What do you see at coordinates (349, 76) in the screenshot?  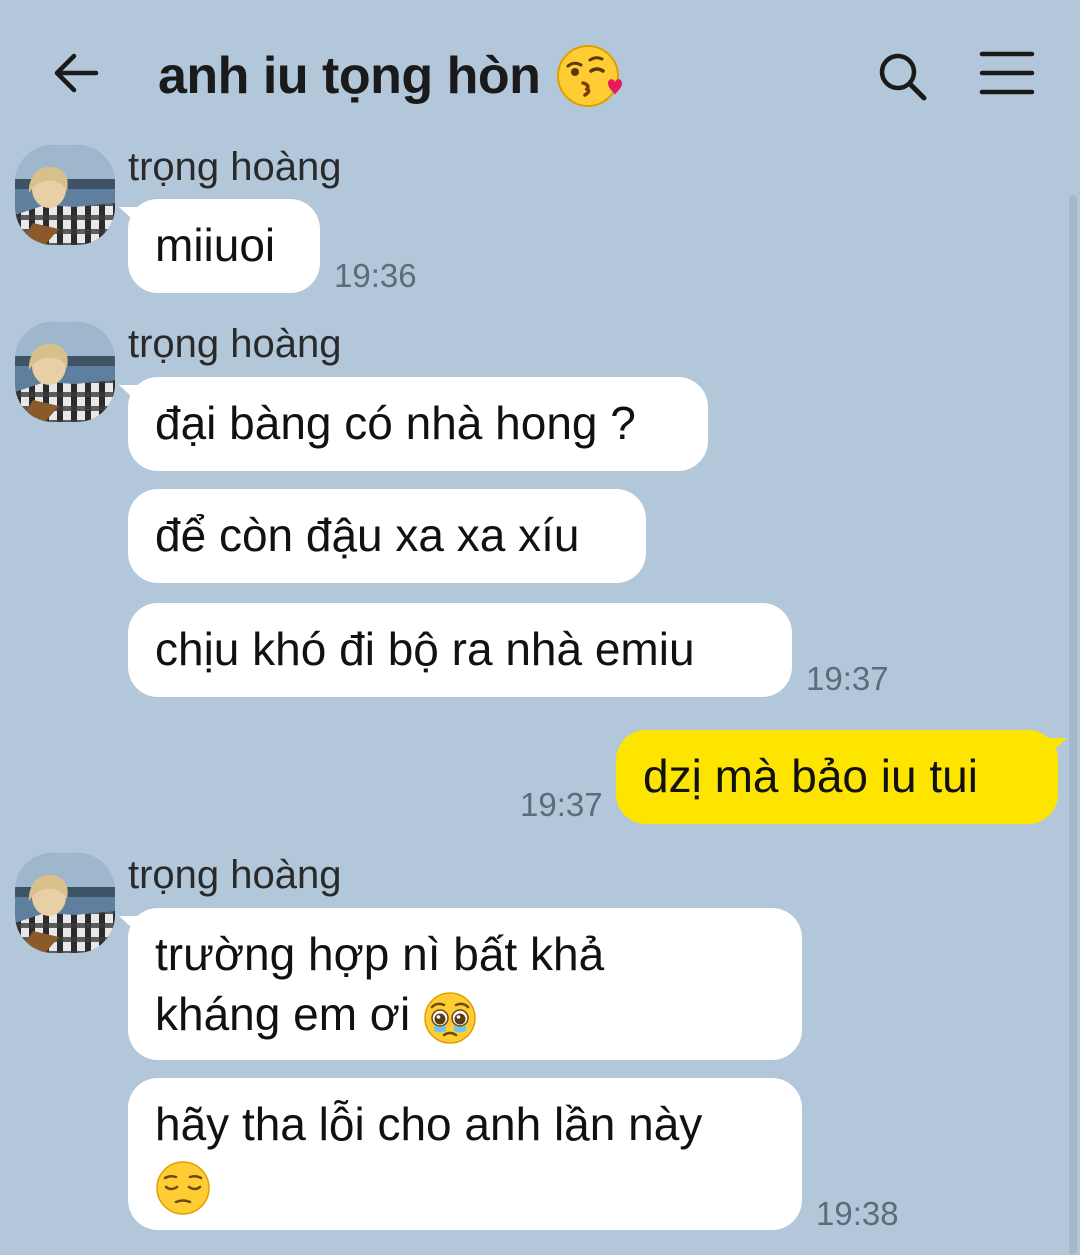 I see `chat-title-text: anh iu tọng hòn` at bounding box center [349, 76].